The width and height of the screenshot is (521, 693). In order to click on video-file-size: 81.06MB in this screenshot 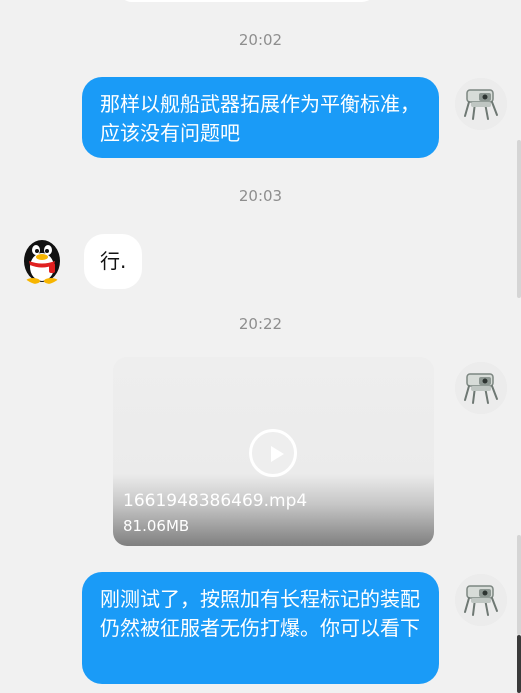, I will do `click(156, 526)`.